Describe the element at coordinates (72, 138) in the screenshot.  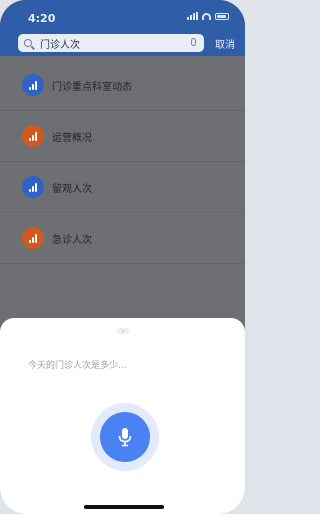
I see `list-item-label: 运营概况` at that location.